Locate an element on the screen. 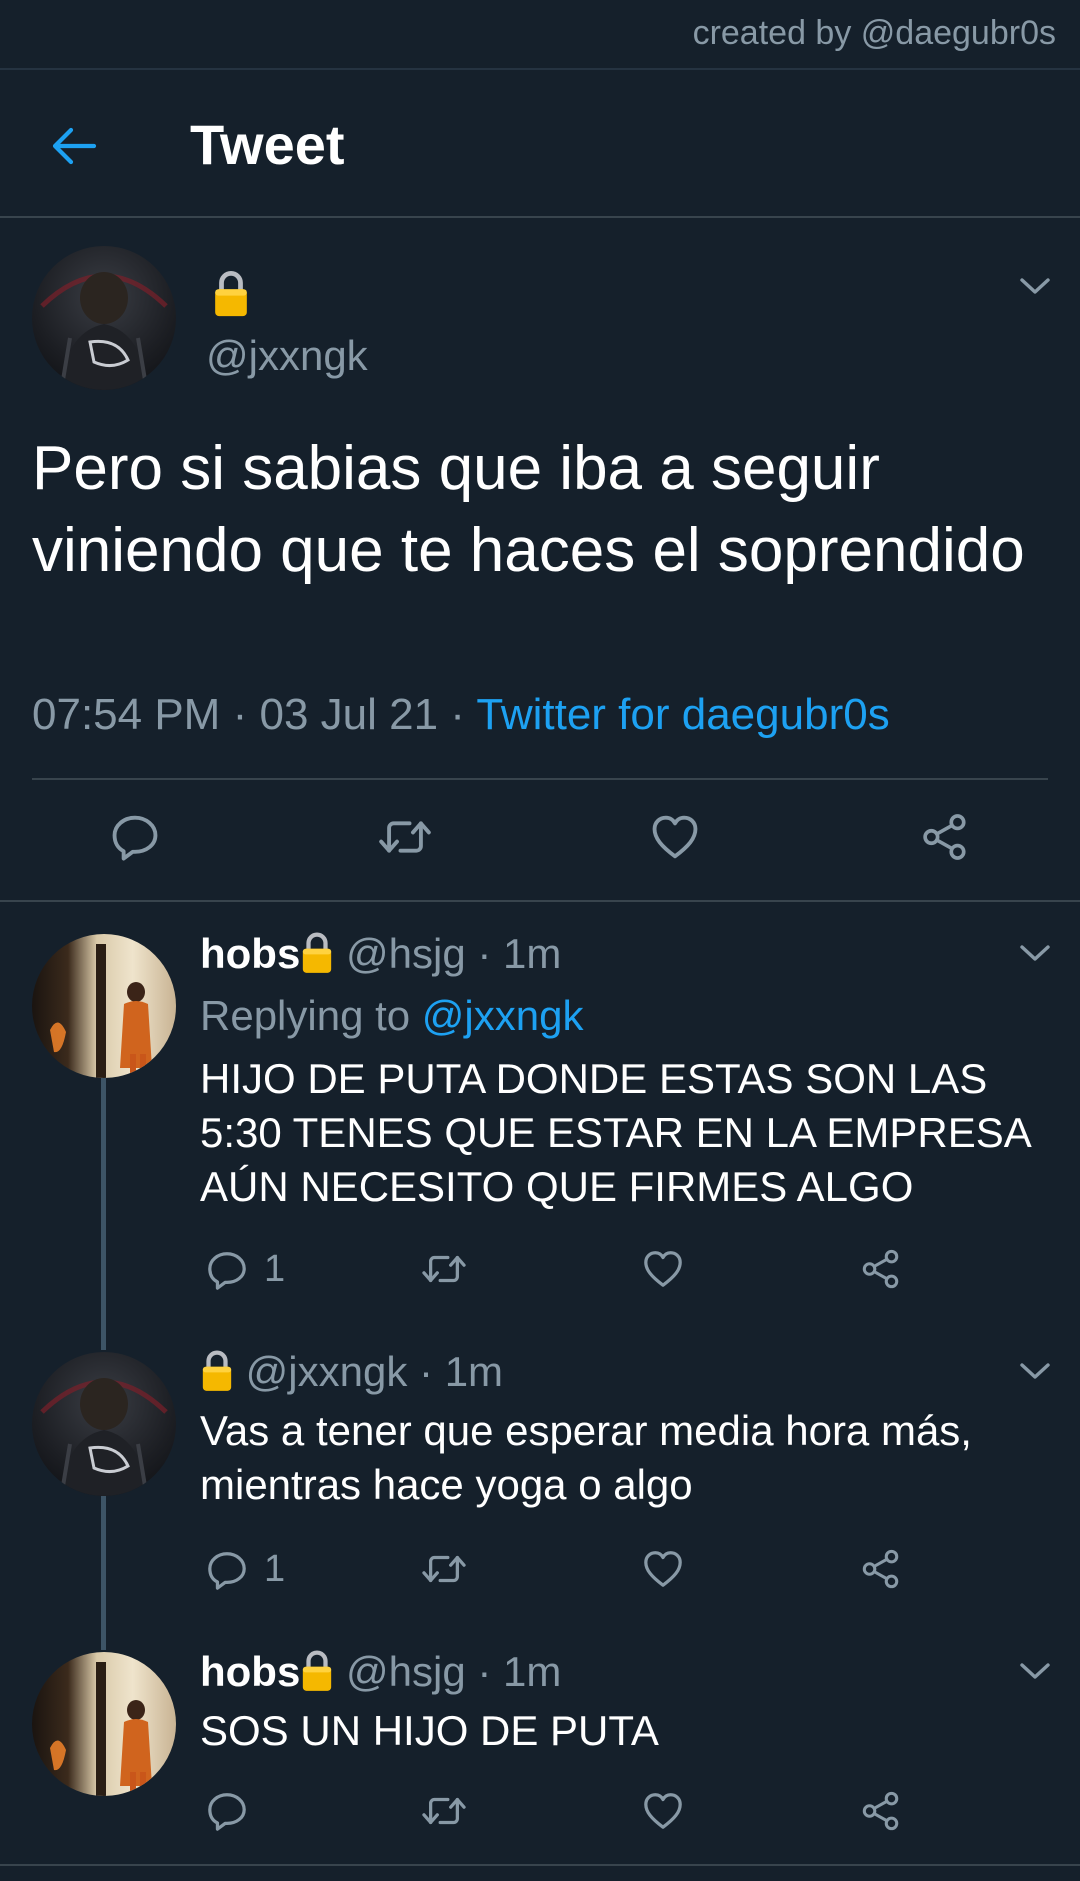  replying-to: Replying to @jxxngk is located at coordinates (391, 1016).